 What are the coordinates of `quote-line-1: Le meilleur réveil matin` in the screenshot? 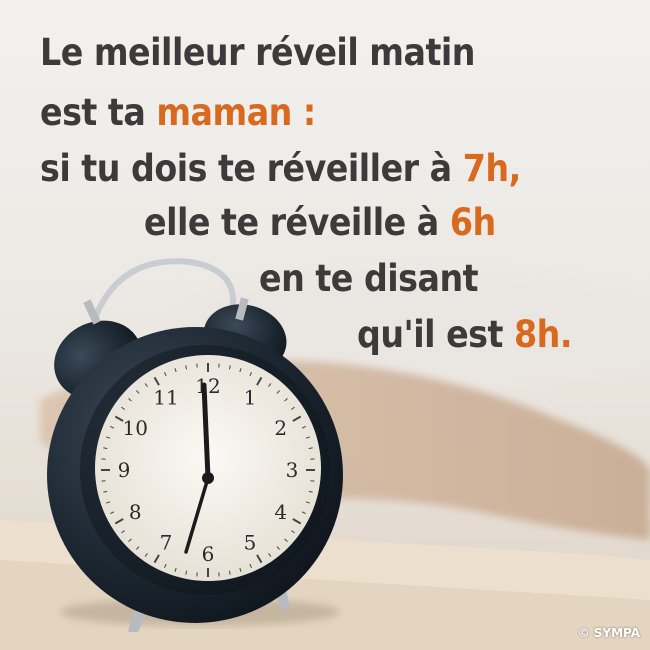 It's located at (257, 52).